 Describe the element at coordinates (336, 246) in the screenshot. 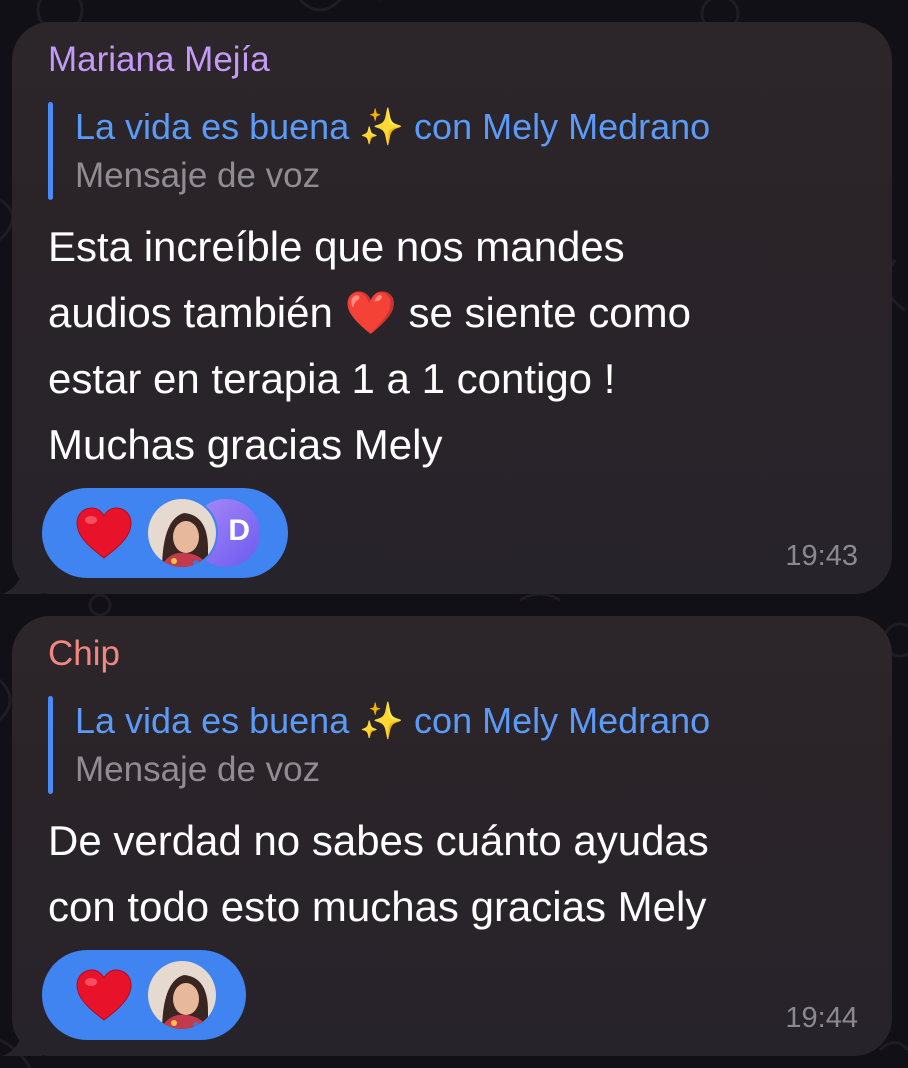

I see `message-line: Esta increíble que nos mandes` at that location.